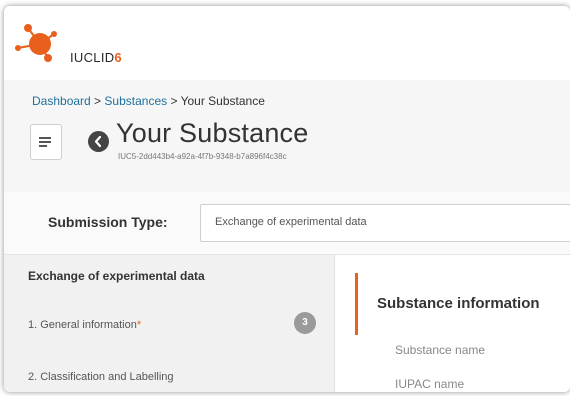  I want to click on breadcrumb: Dashboard > Substances > Your Substance, so click(148, 101).